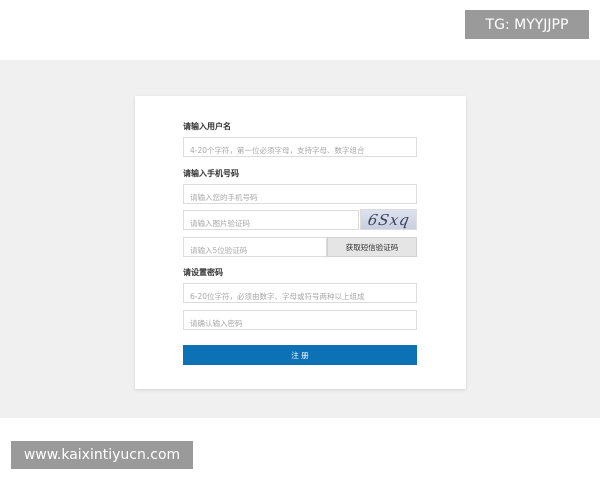  What do you see at coordinates (372, 247) in the screenshot?
I see `get-sms-code-button: 获取短信验证码` at bounding box center [372, 247].